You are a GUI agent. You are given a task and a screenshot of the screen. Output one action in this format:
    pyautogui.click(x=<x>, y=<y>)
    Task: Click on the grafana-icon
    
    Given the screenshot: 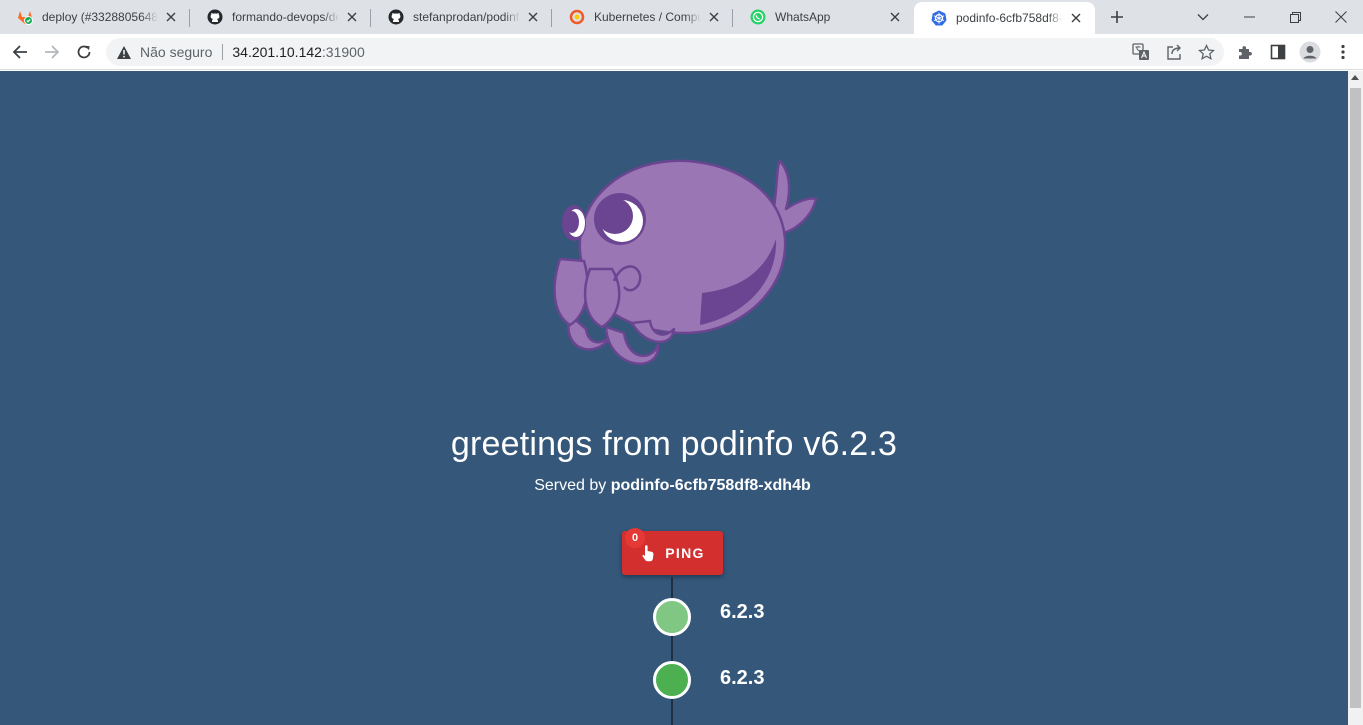 What is the action you would take?
    pyautogui.click(x=577, y=17)
    